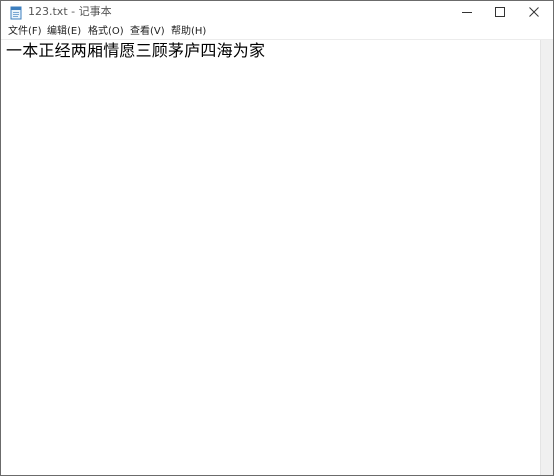 This screenshot has height=476, width=554. What do you see at coordinates (277, 12) in the screenshot?
I see `title-bar: 123.txt - 记事本` at bounding box center [277, 12].